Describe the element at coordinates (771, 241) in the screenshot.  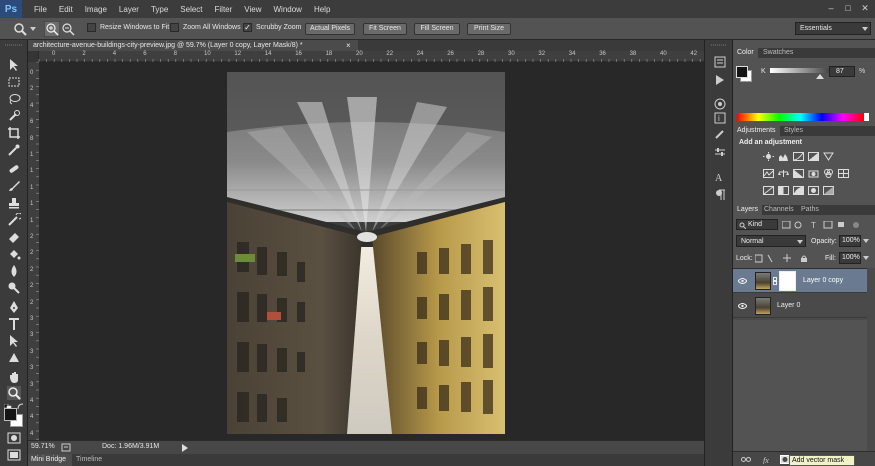
I see `blend-mode-select: Normal` at that location.